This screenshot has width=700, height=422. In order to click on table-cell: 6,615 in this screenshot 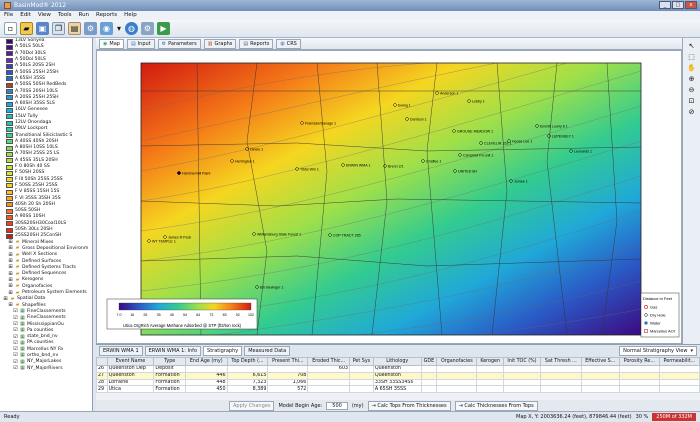, I will do `click(247, 375)`.